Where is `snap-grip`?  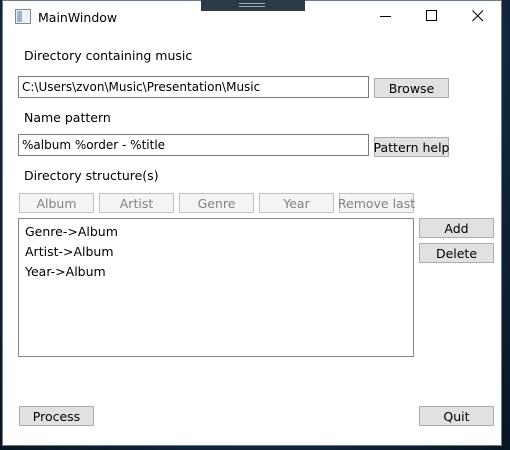 snap-grip is located at coordinates (253, 5).